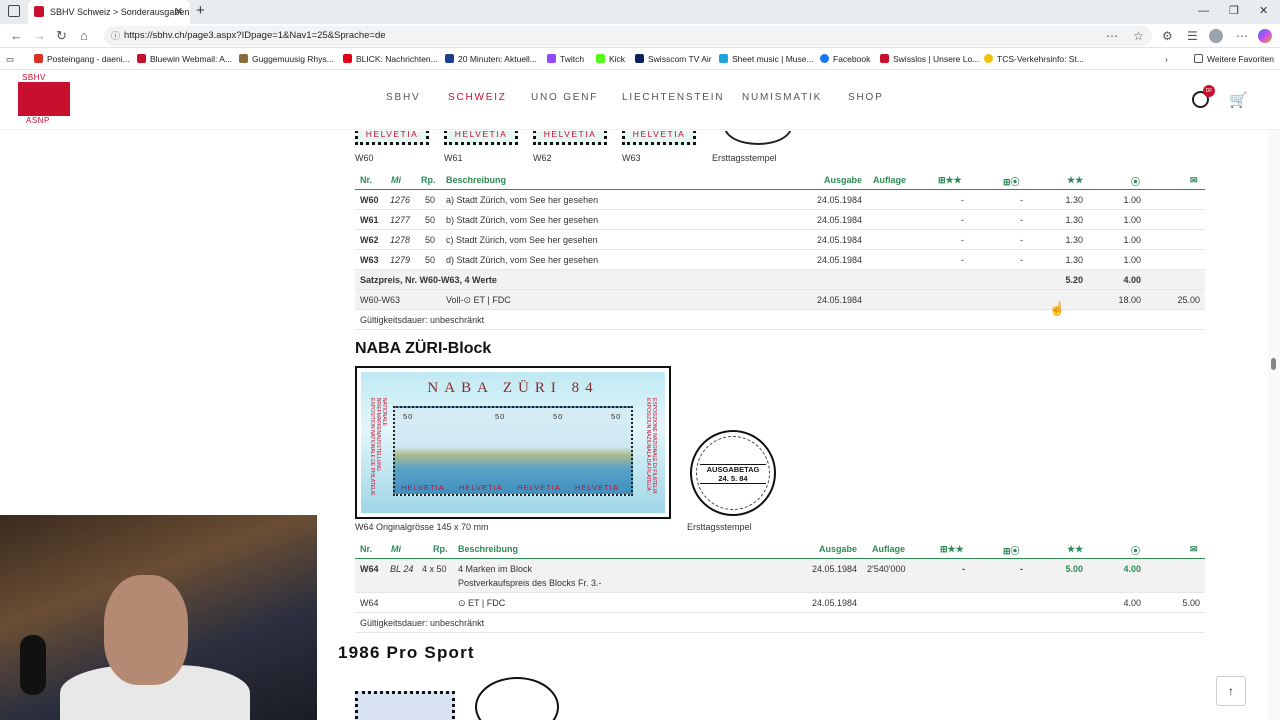  Describe the element at coordinates (1274, 425) in the screenshot. I see `page-scrollbar` at that location.